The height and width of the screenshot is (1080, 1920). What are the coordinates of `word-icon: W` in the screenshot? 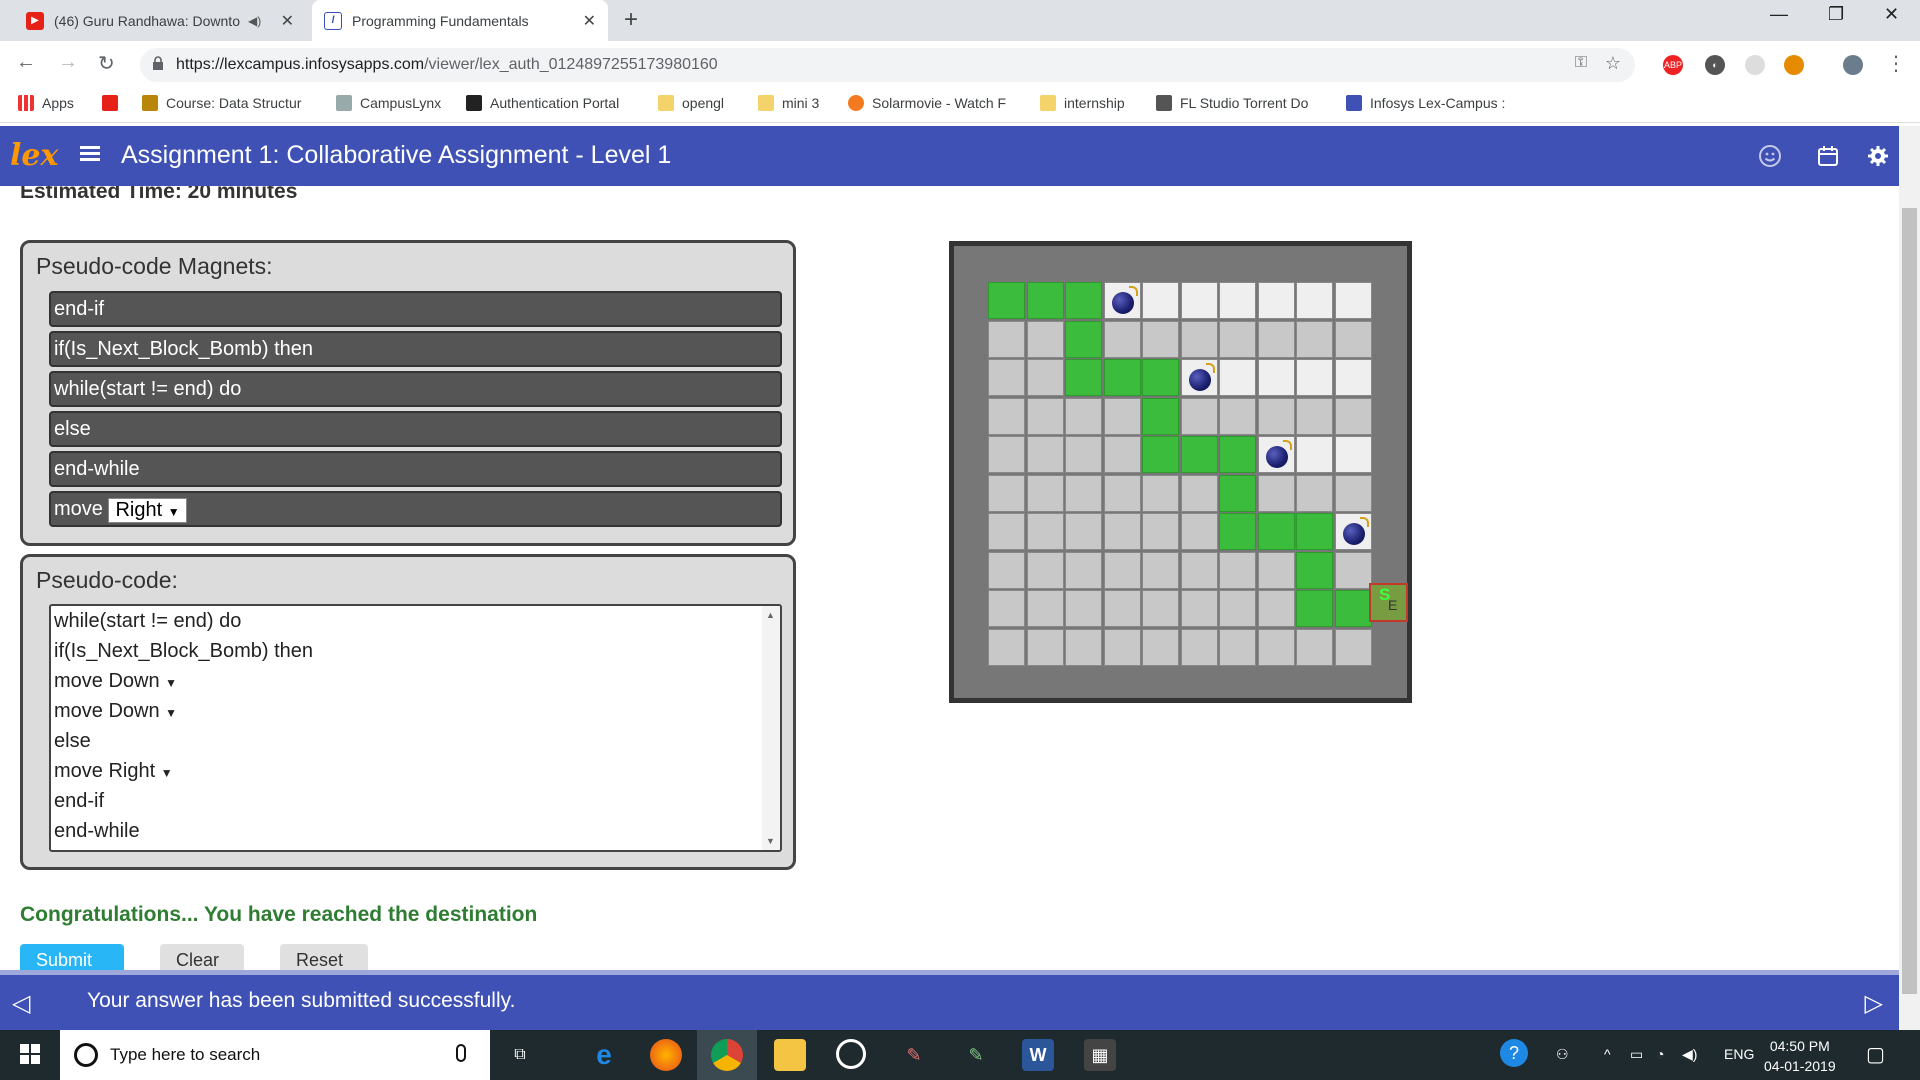 It's located at (1038, 1055).